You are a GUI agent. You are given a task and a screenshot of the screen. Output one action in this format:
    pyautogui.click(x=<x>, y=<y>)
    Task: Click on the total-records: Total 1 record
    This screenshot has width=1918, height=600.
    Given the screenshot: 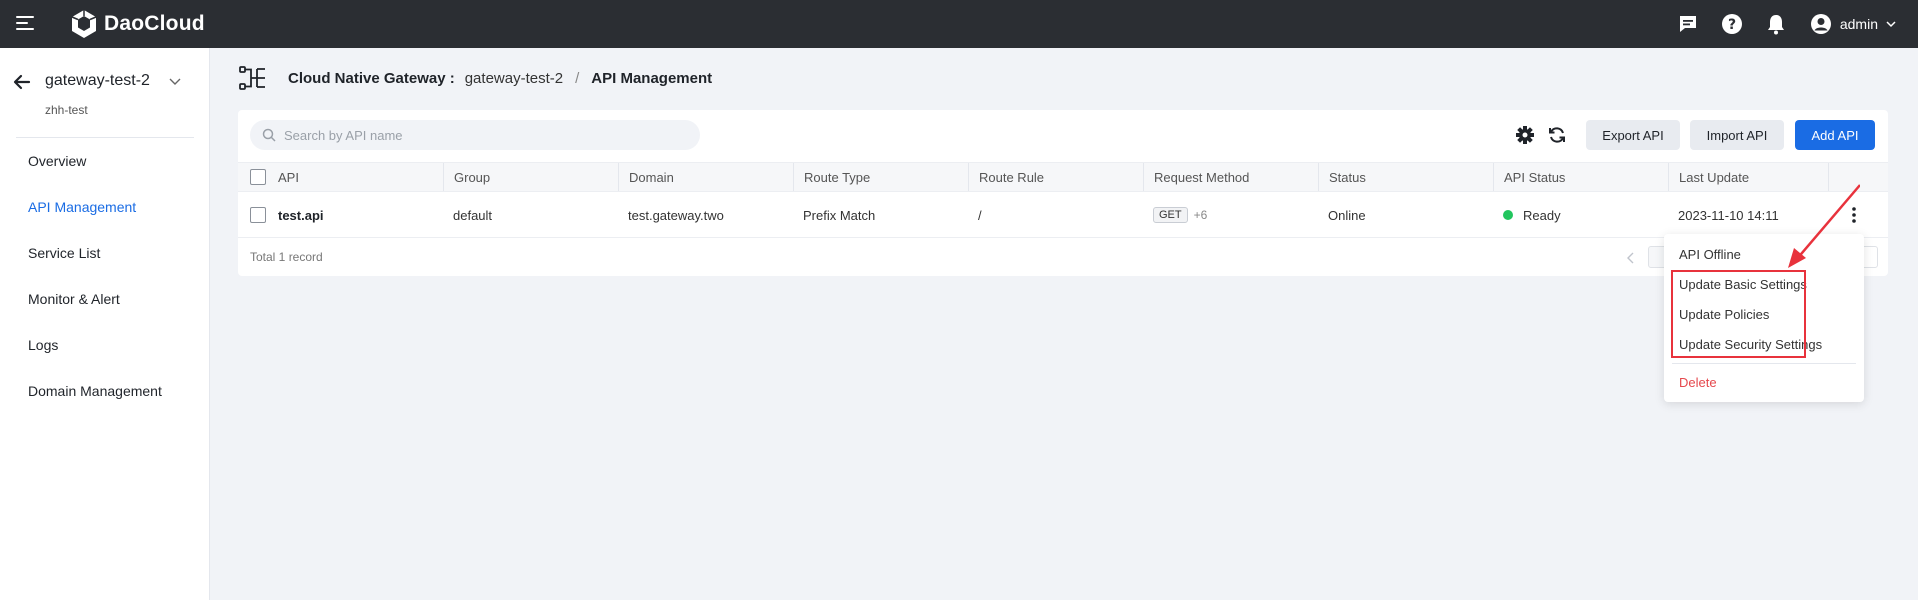 What is the action you would take?
    pyautogui.click(x=286, y=257)
    